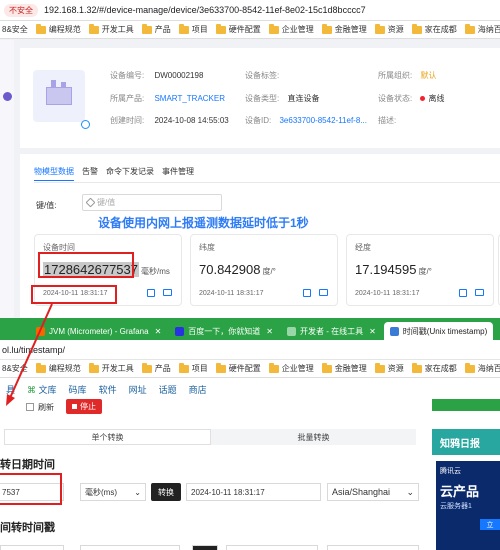 This screenshot has height=550, width=500. What do you see at coordinates (21, 10) in the screenshot?
I see `insecure-badge: 不安全` at bounding box center [21, 10].